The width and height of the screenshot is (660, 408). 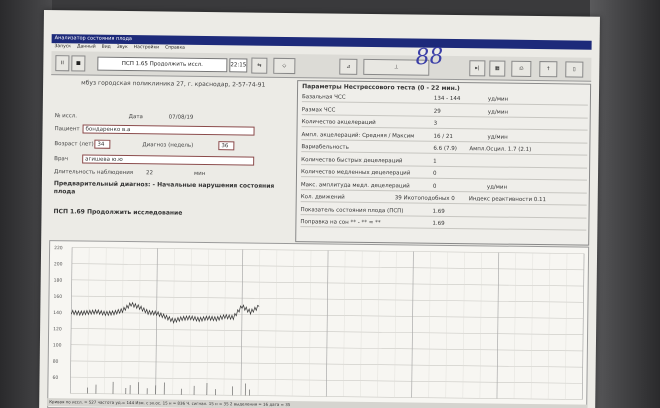 What do you see at coordinates (74, 144) in the screenshot?
I see `age-label: Возраст (лет)` at bounding box center [74, 144].